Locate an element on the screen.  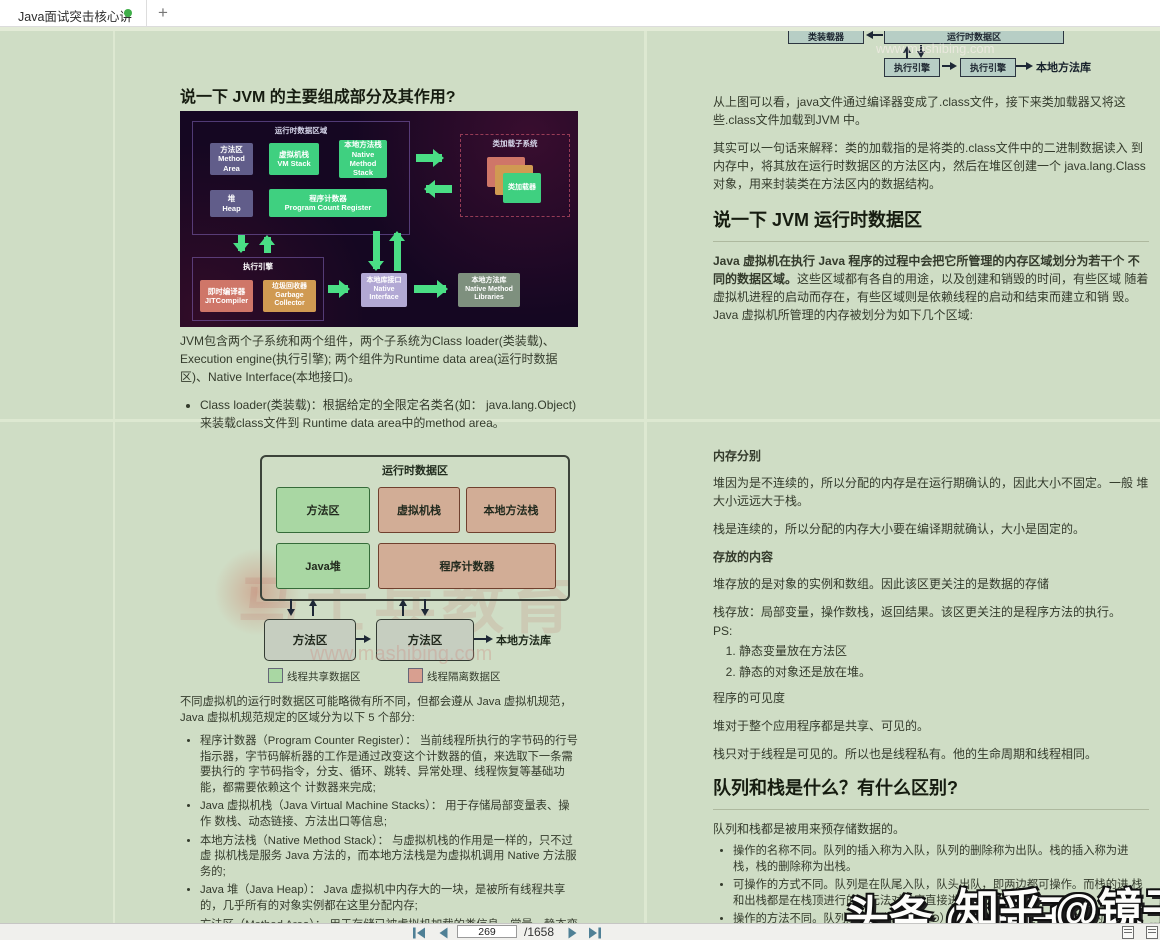
method-area-box: 方法区 Method Area is located at coordinates (231, 159).